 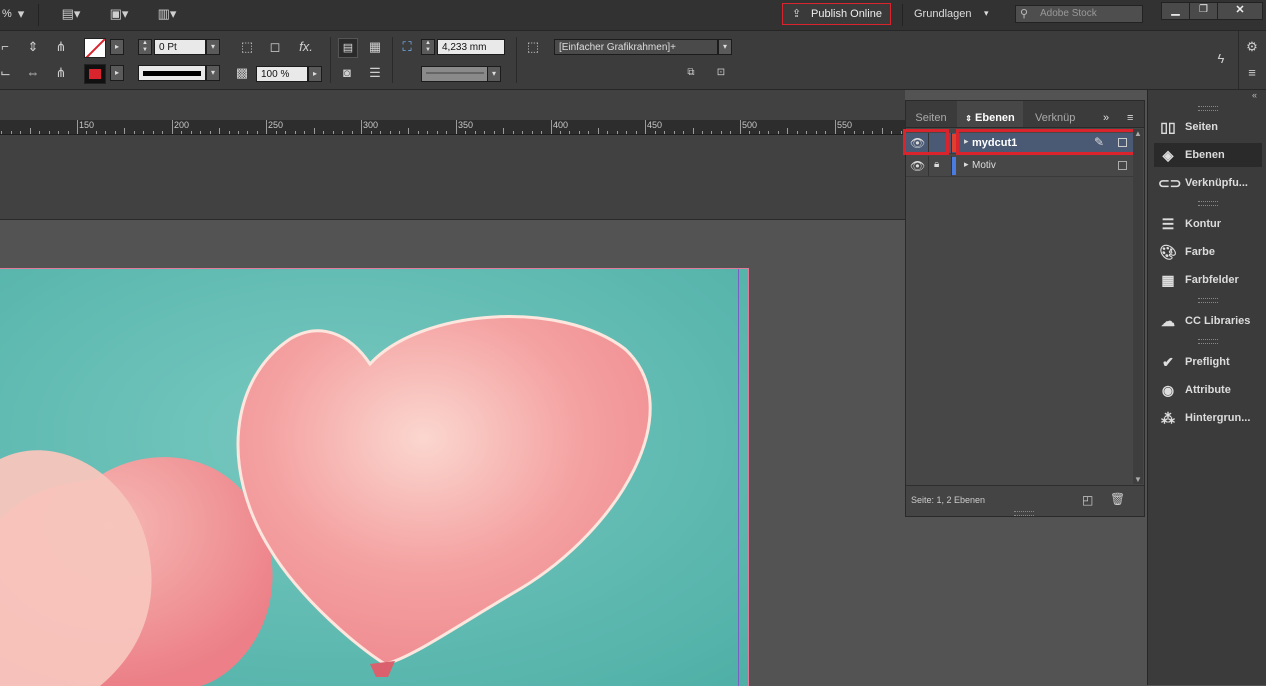 I want to click on stock-search-input: ⚲ Adobe Stock, so click(x=1079, y=14).